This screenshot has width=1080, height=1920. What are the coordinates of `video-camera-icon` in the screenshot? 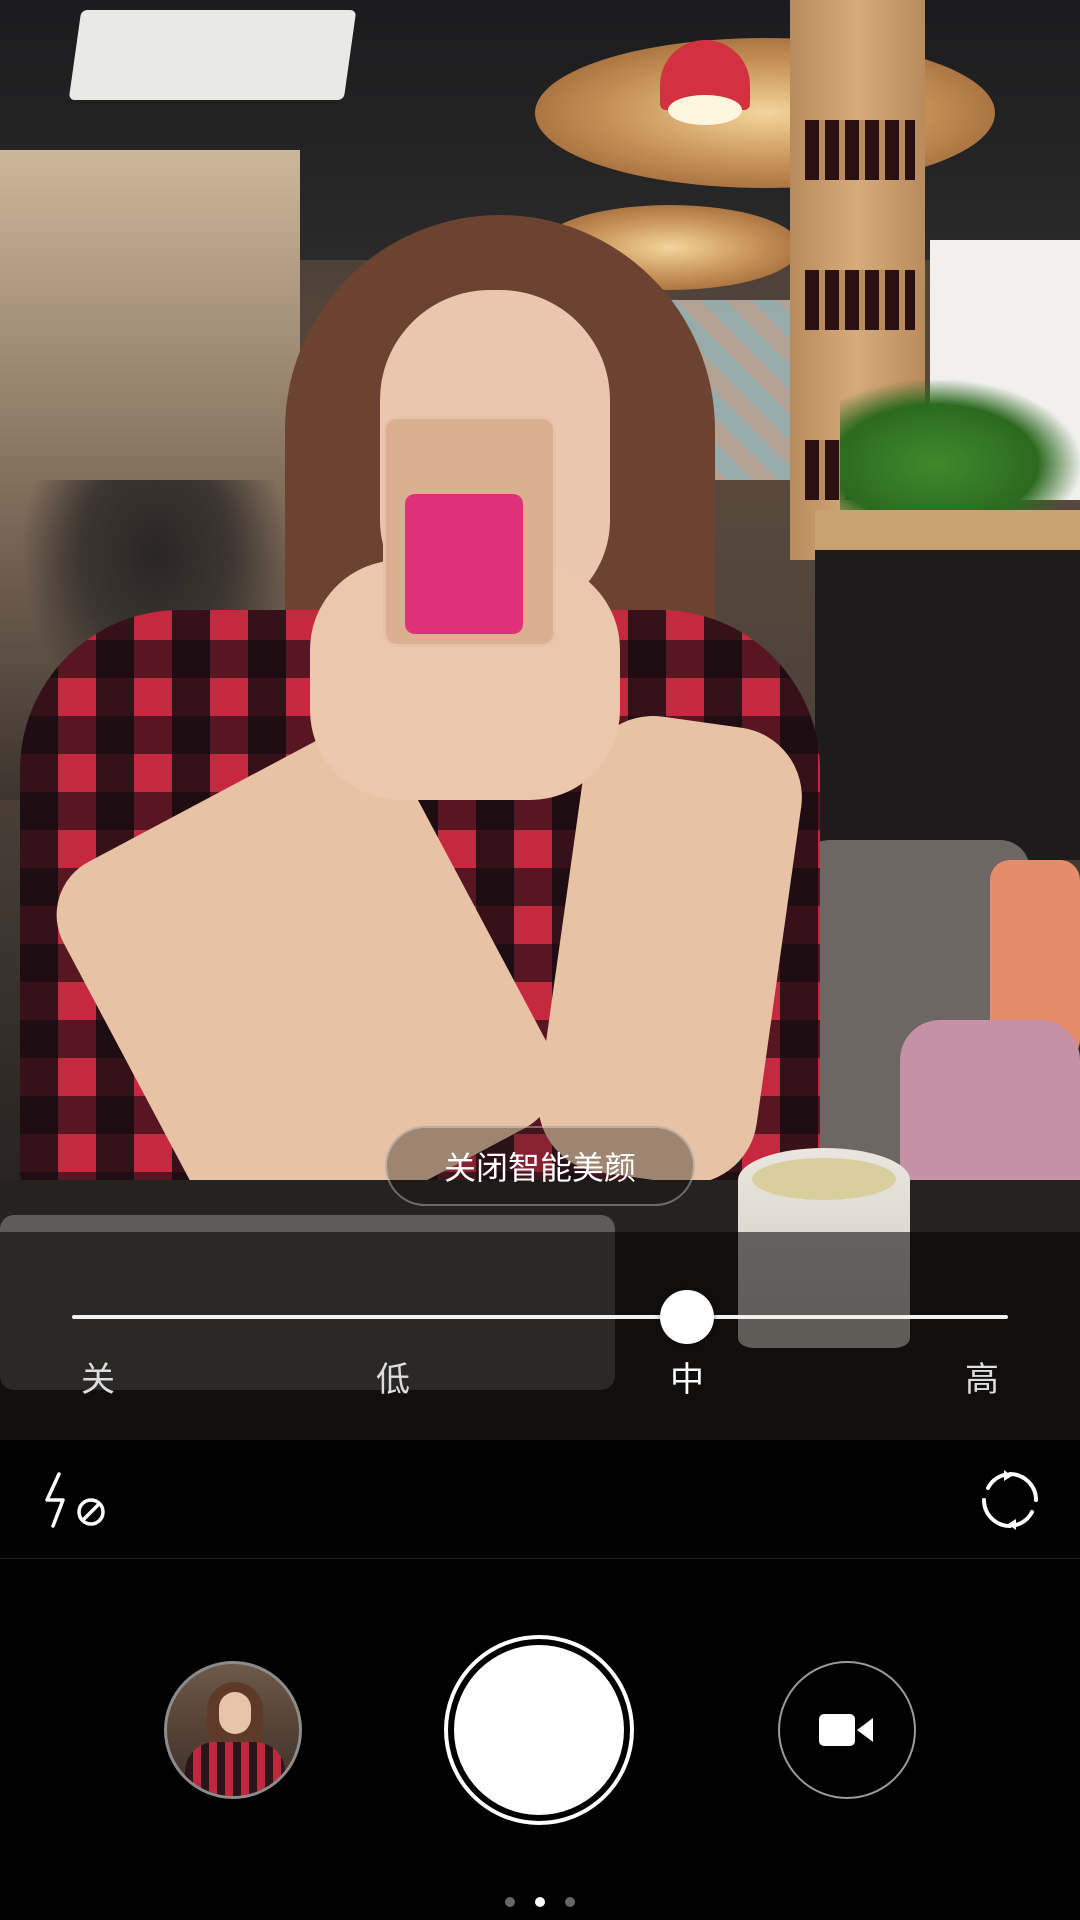 It's located at (846, 1730).